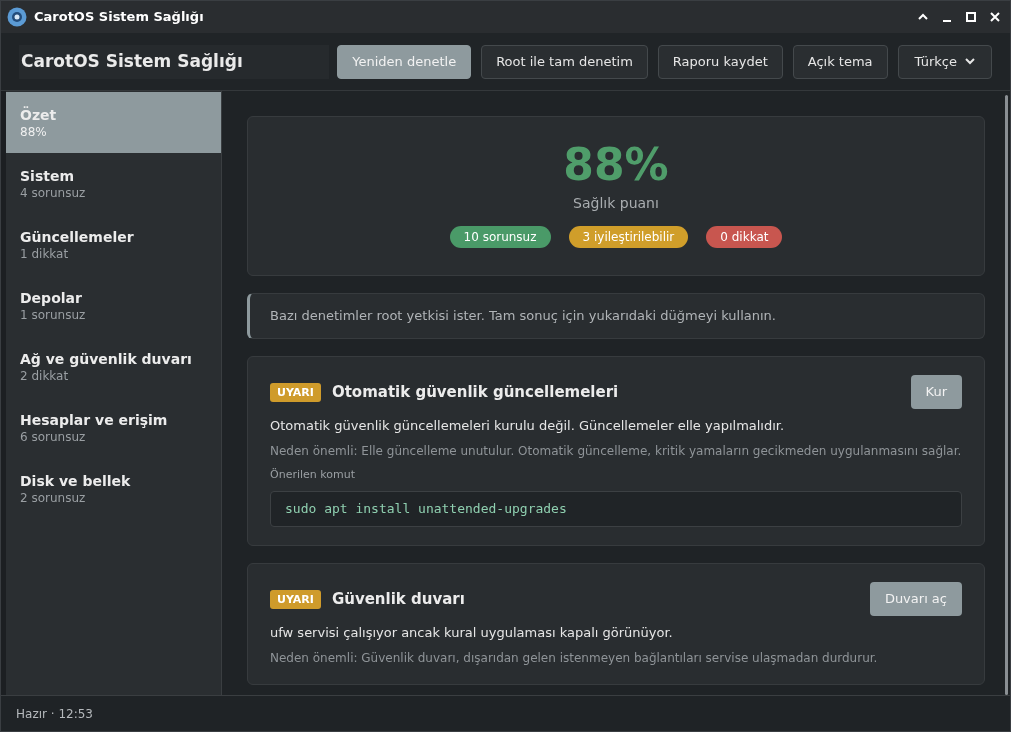  I want to click on command-label: Önerilen komut, so click(313, 474).